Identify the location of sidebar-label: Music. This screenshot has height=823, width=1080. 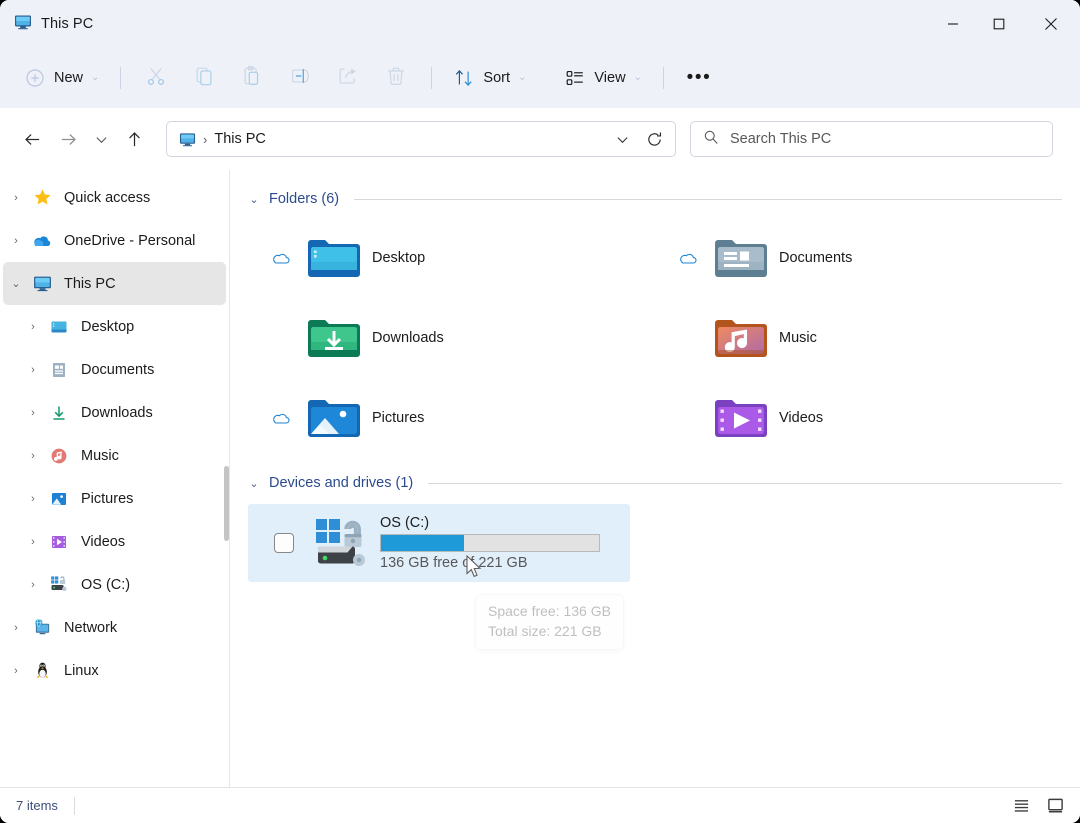
(100, 455).